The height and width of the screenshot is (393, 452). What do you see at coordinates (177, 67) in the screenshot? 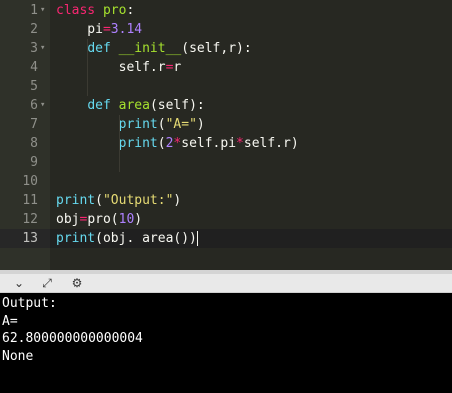
I see `code-token: r` at bounding box center [177, 67].